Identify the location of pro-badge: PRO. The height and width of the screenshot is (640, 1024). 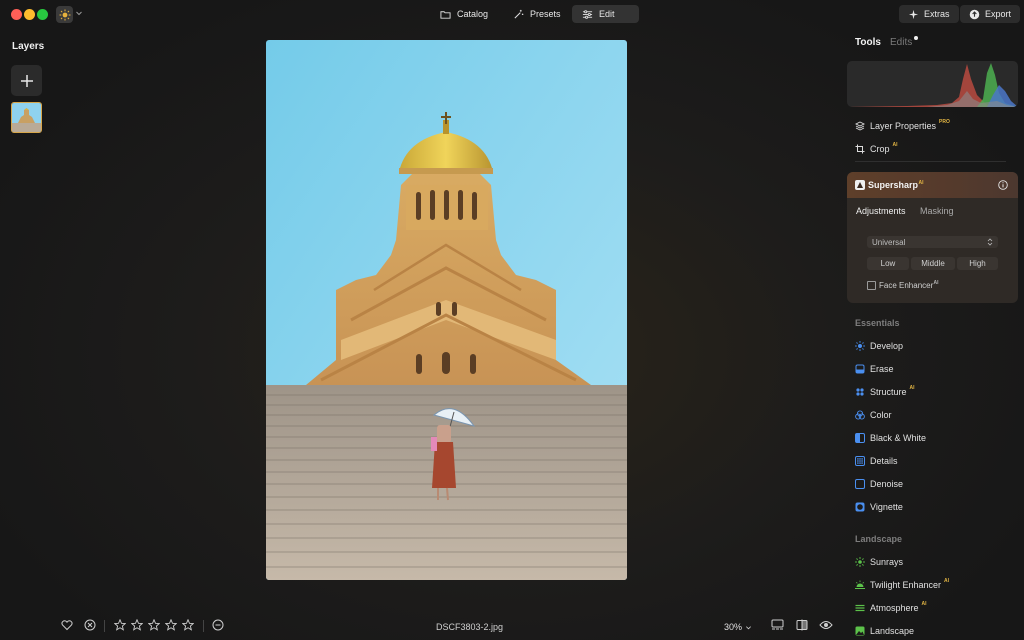
(944, 122).